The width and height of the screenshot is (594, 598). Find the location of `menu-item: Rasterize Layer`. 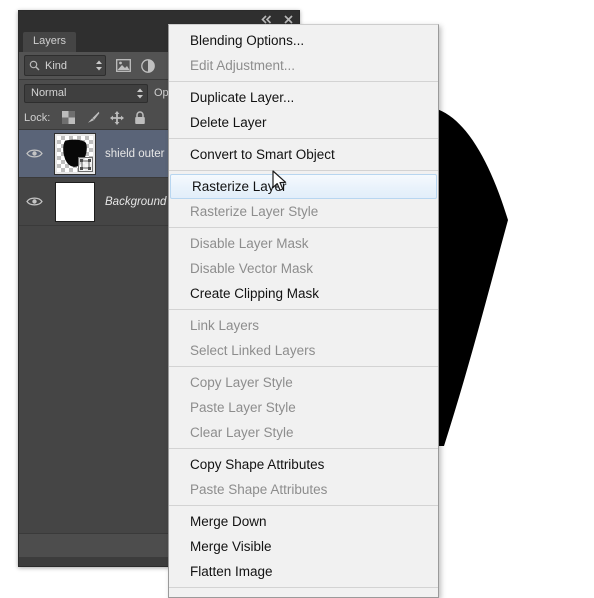

menu-item: Rasterize Layer is located at coordinates (303, 186).